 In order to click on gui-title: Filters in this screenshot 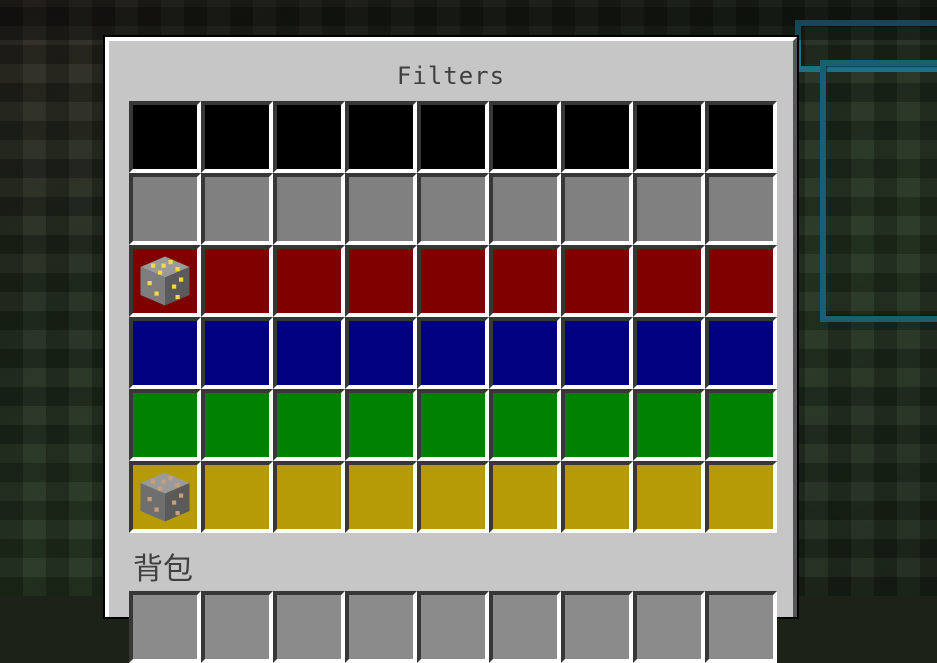, I will do `click(451, 76)`.